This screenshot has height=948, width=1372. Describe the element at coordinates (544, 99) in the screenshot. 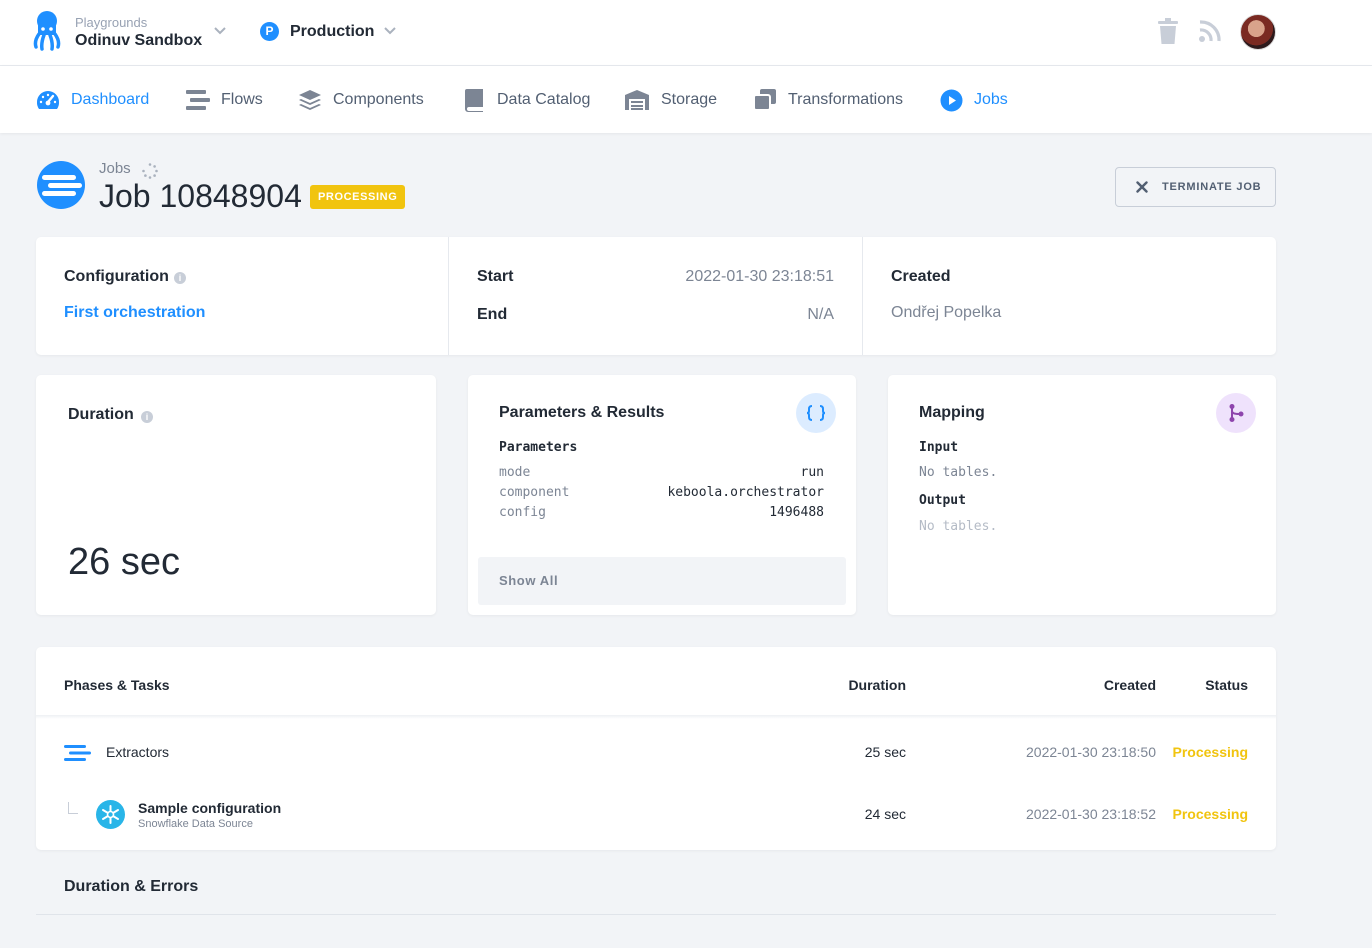

I see `nav-label-data-catalog: Data Catalog` at that location.